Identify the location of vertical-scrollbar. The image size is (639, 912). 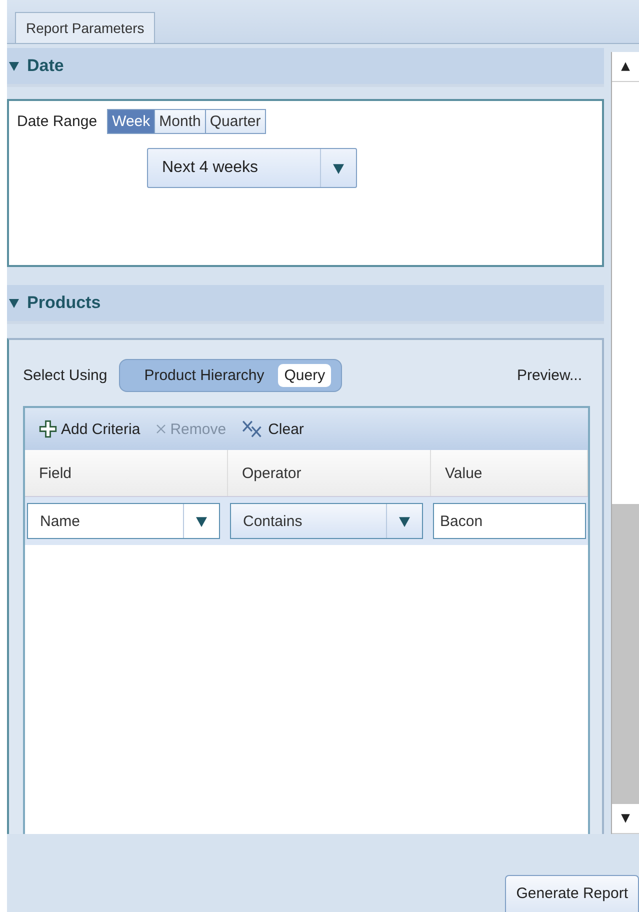
(625, 443).